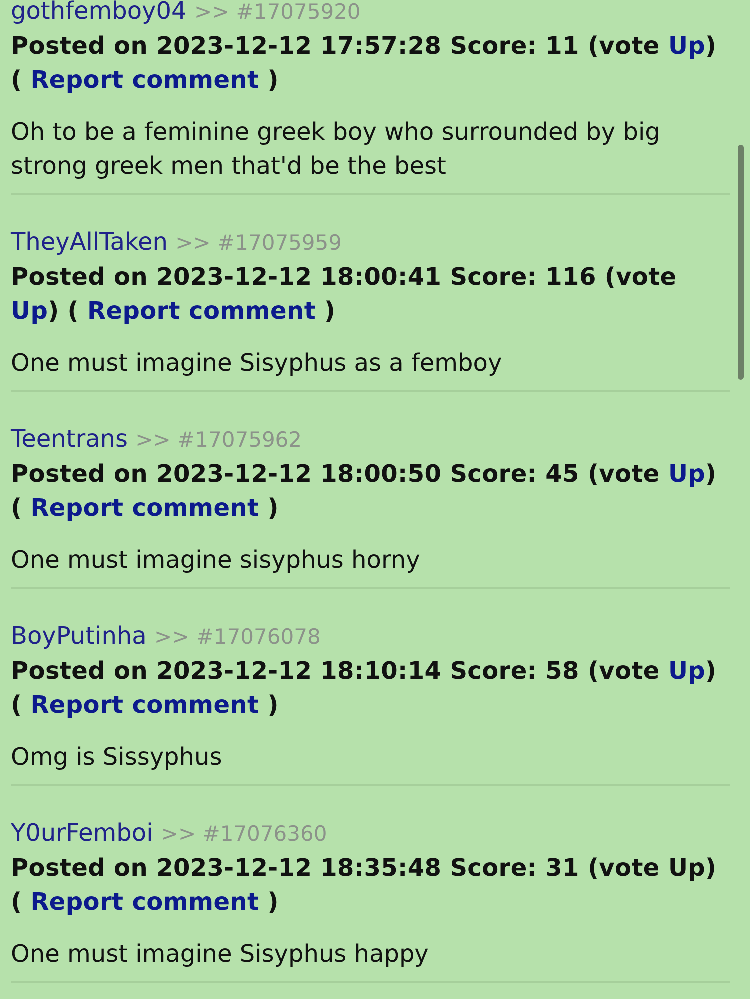 The height and width of the screenshot is (999, 750). I want to click on post-meta: Posted on 2023-12-12 17:57:28 Score: 11 (vote Up) ( Report comment ), so click(364, 63).